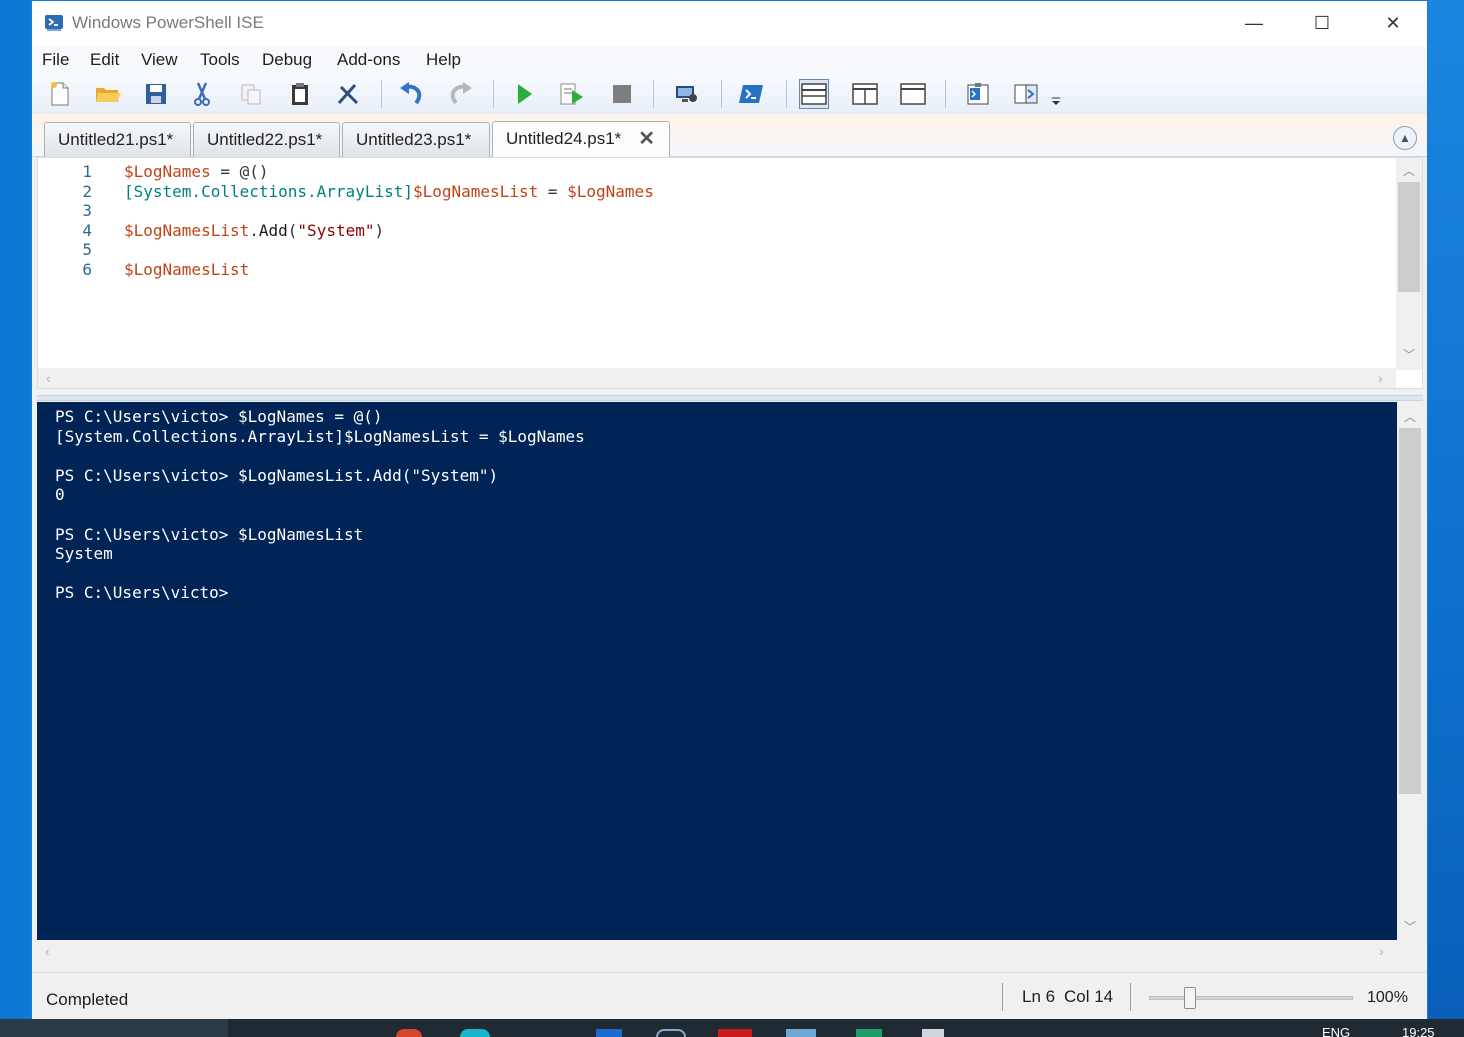  Describe the element at coordinates (159, 60) in the screenshot. I see `menu-view: View` at that location.